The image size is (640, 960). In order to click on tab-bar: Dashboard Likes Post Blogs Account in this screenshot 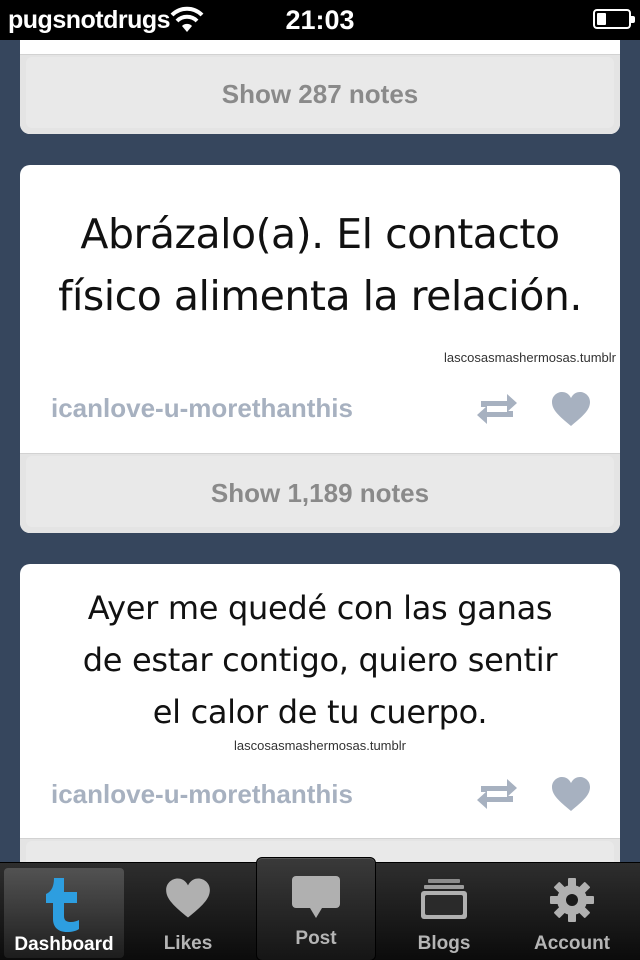, I will do `click(320, 908)`.